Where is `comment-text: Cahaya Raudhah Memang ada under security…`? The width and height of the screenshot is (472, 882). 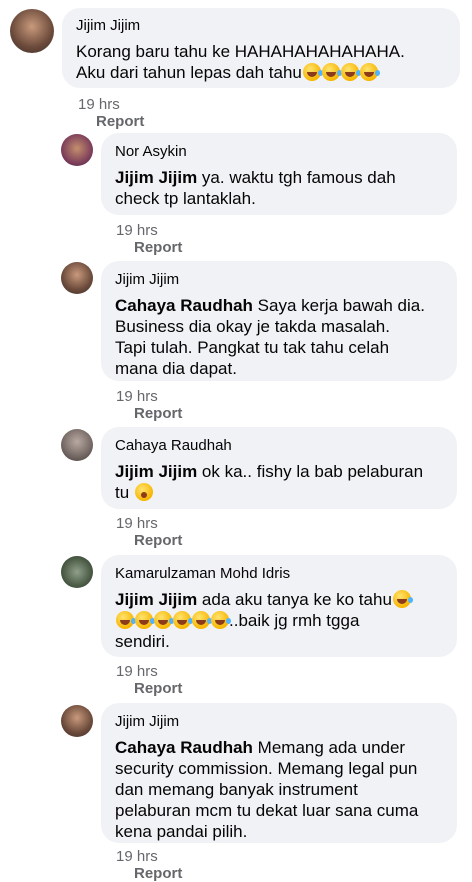 comment-text: Cahaya Raudhah Memang ada under security… is located at coordinates (279, 789).